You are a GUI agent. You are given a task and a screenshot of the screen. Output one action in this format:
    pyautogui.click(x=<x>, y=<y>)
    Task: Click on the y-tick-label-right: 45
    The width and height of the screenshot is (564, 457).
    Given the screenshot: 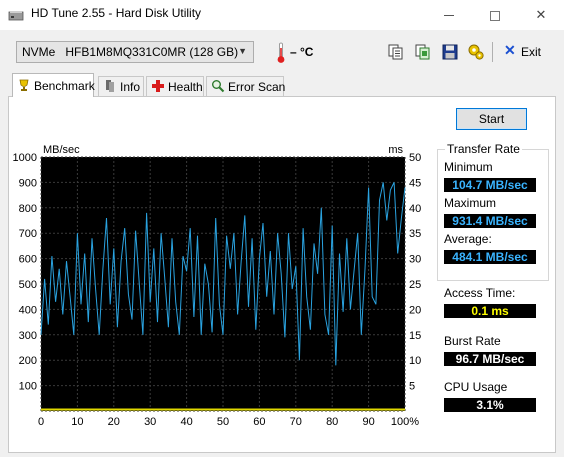 What is the action you would take?
    pyautogui.click(x=415, y=183)
    